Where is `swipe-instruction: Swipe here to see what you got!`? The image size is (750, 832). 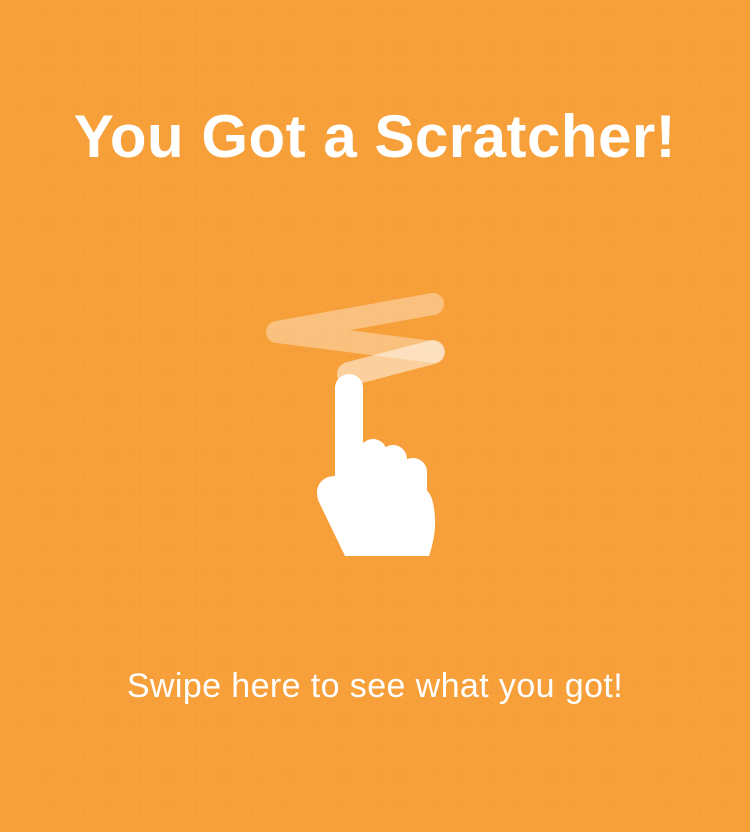 swipe-instruction: Swipe here to see what you got! is located at coordinates (375, 686).